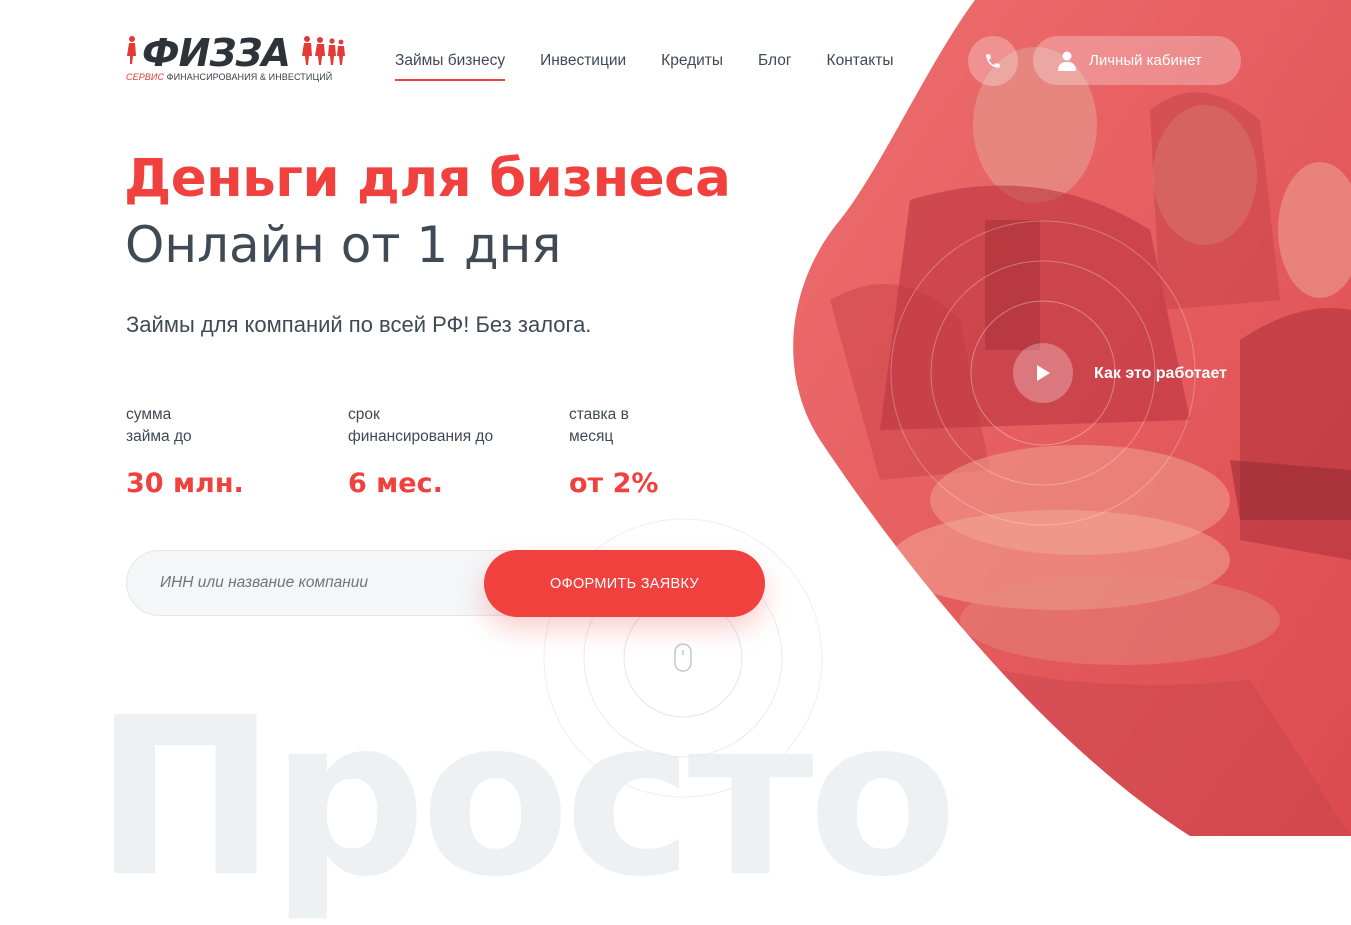 This screenshot has height=925, width=1351. Describe the element at coordinates (1160, 374) in the screenshot. I see `video-label: Как это работает` at that location.